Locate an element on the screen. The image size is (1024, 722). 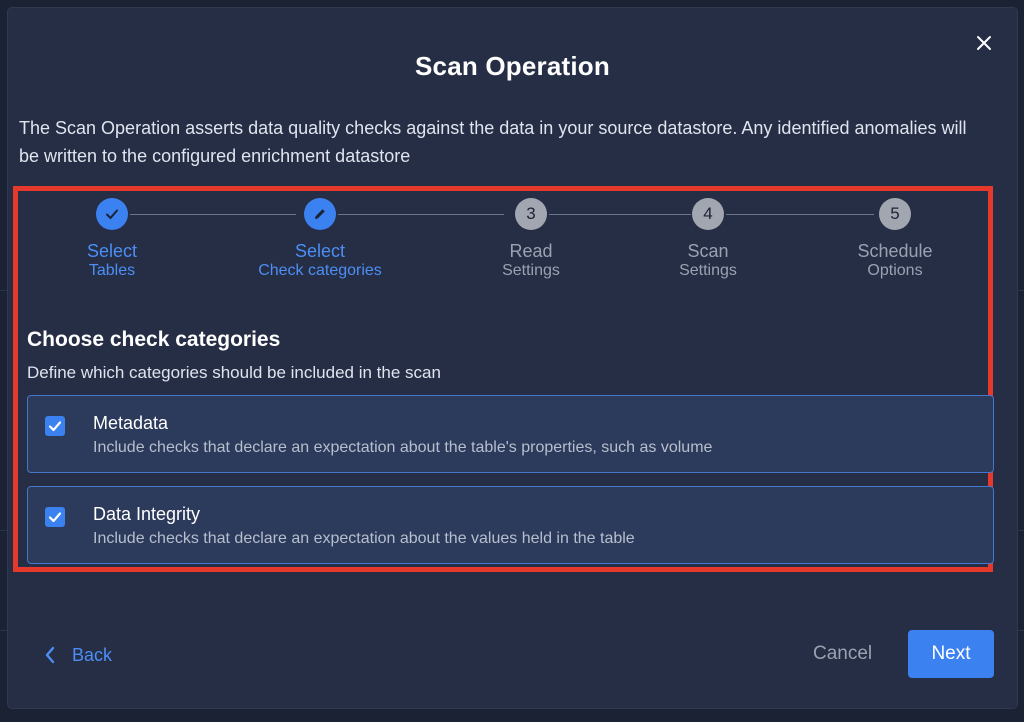
step-label: Read is located at coordinates (531, 251).